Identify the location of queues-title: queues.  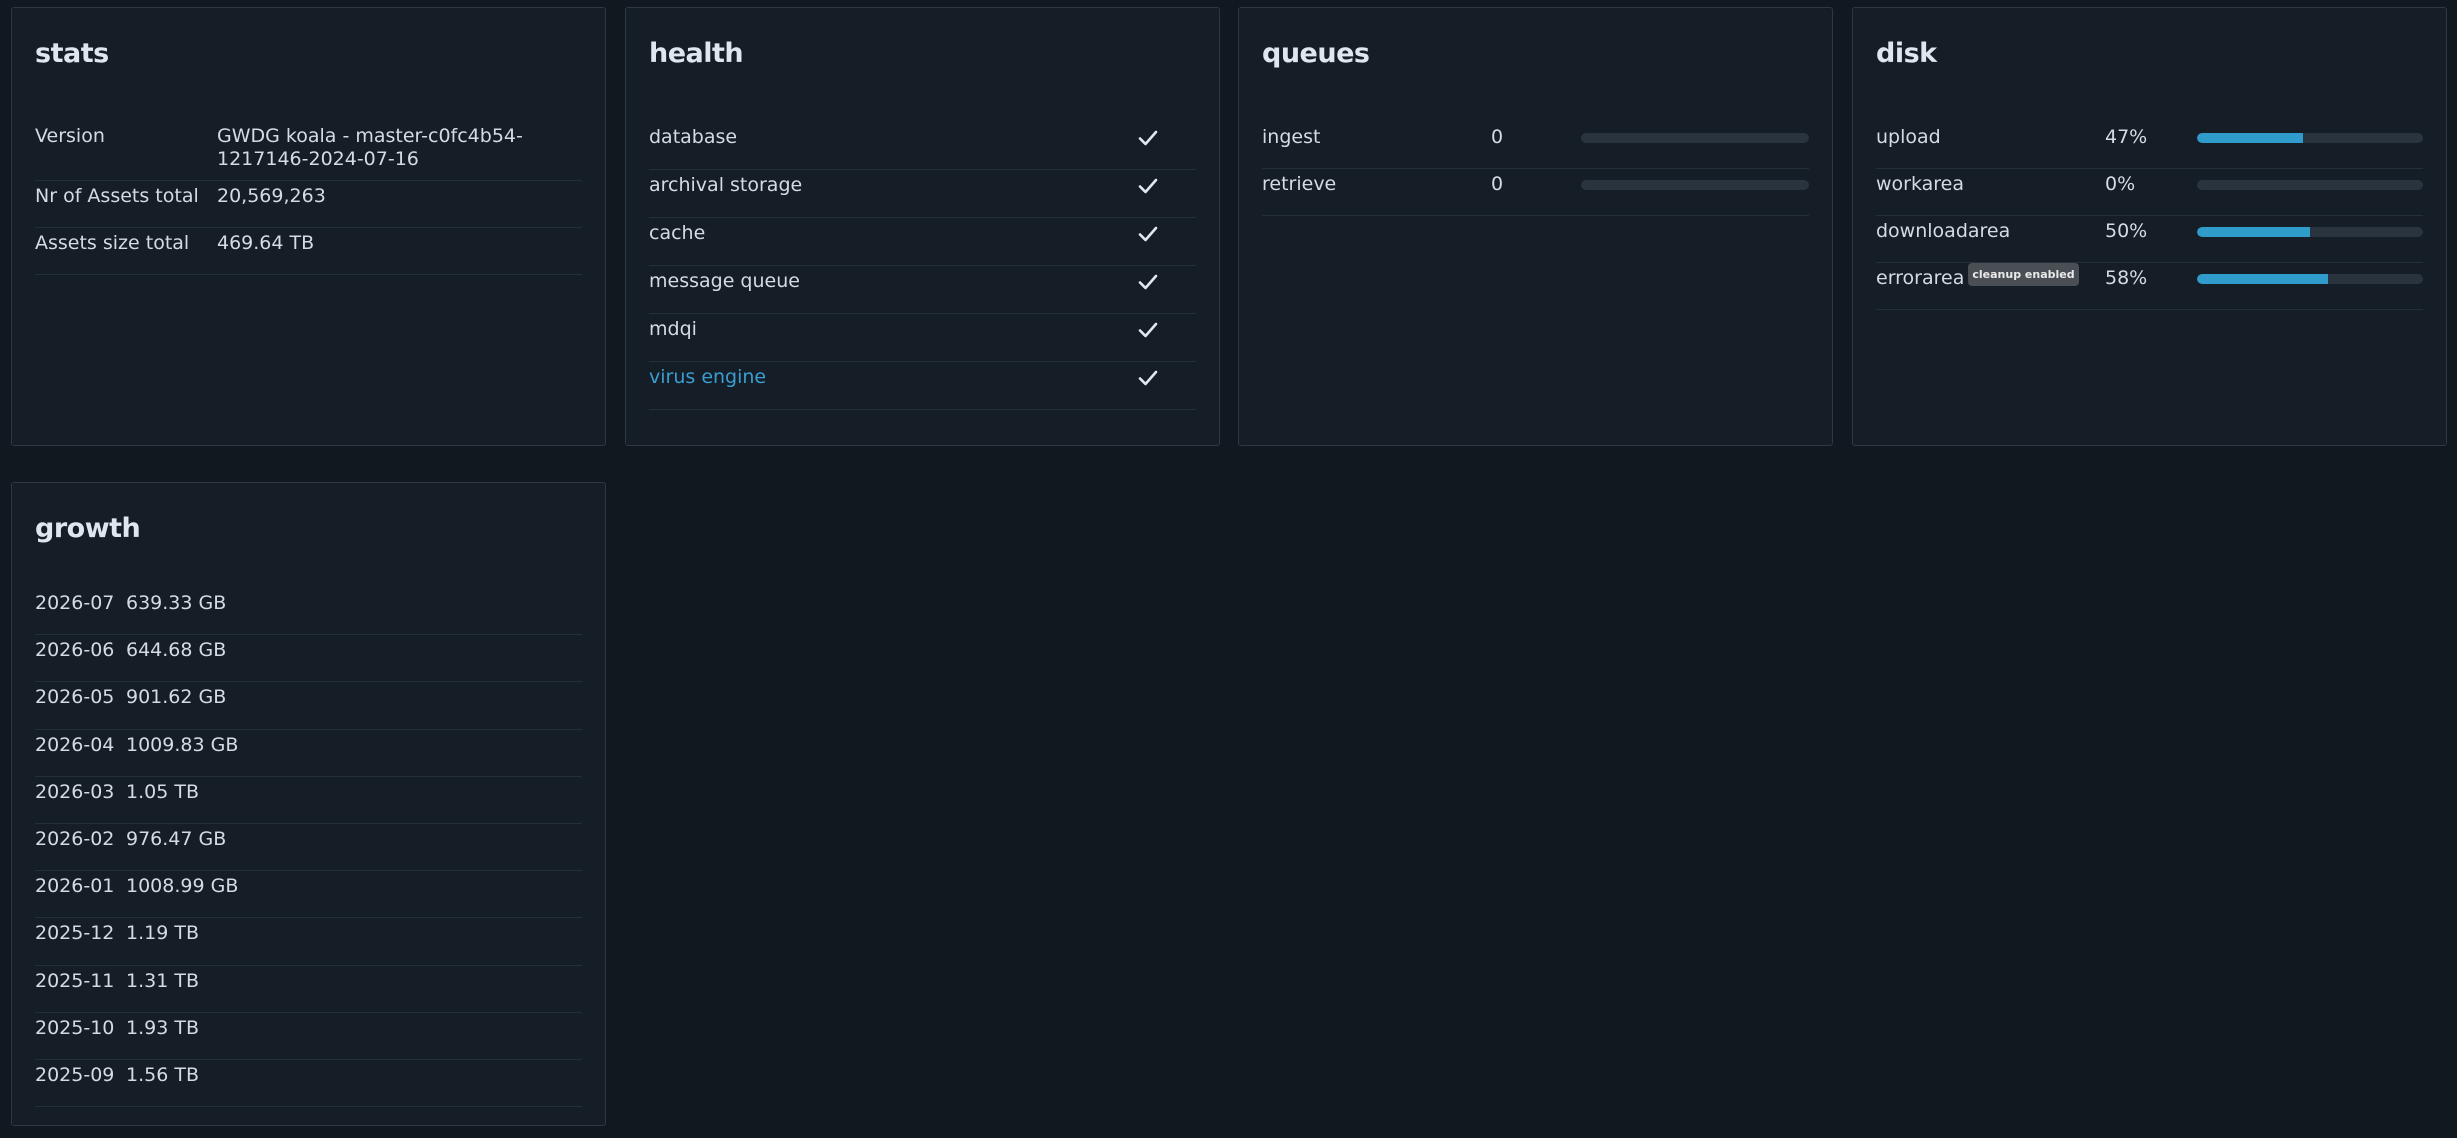
(1316, 53).